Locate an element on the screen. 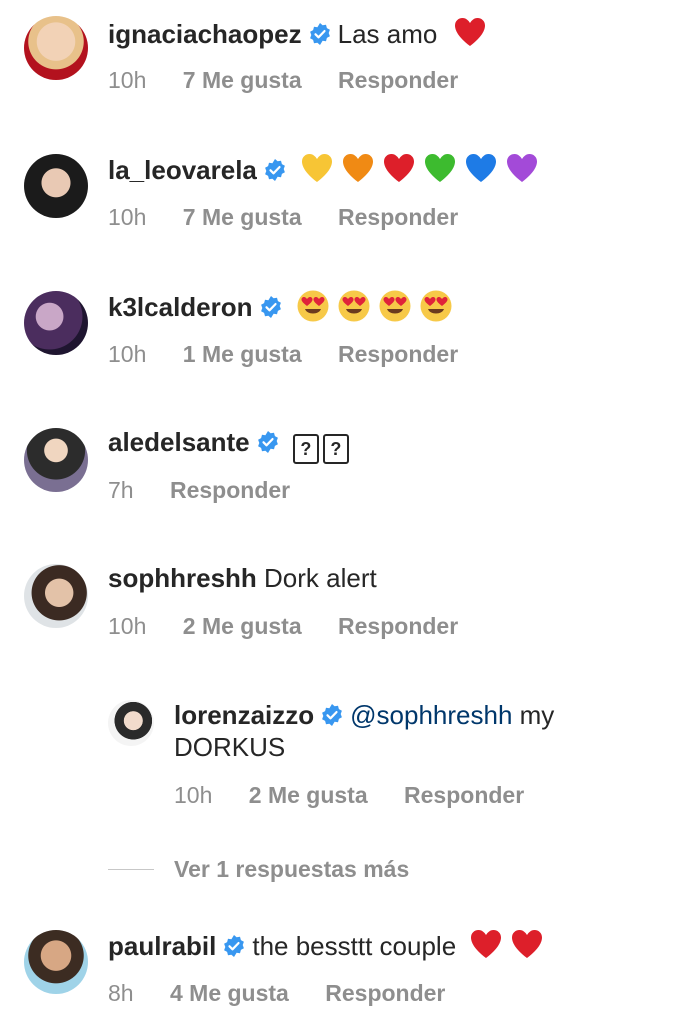 The width and height of the screenshot is (682, 1024). username: k3lcalderon is located at coordinates (180, 307).